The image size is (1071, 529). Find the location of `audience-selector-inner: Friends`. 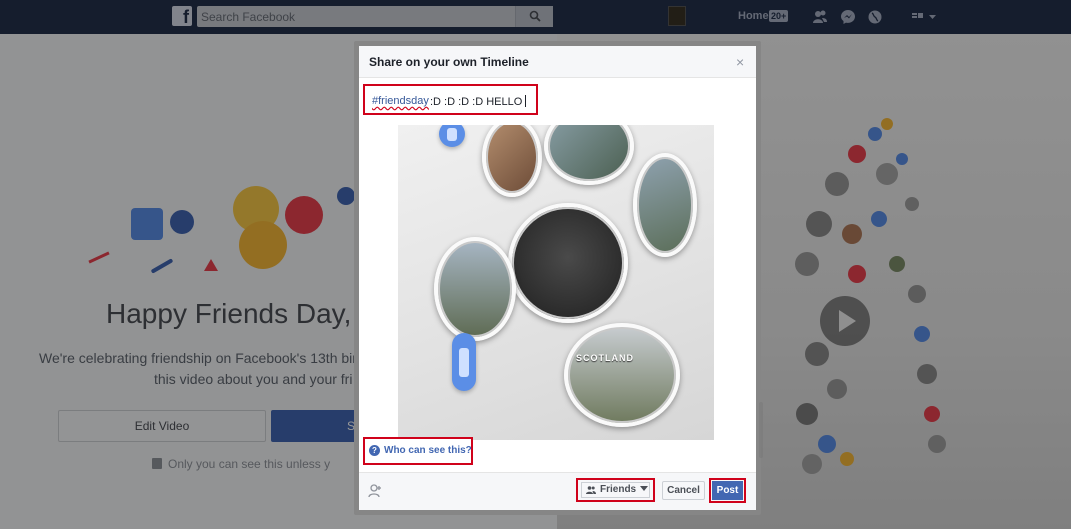

audience-selector-inner: Friends is located at coordinates (615, 490).